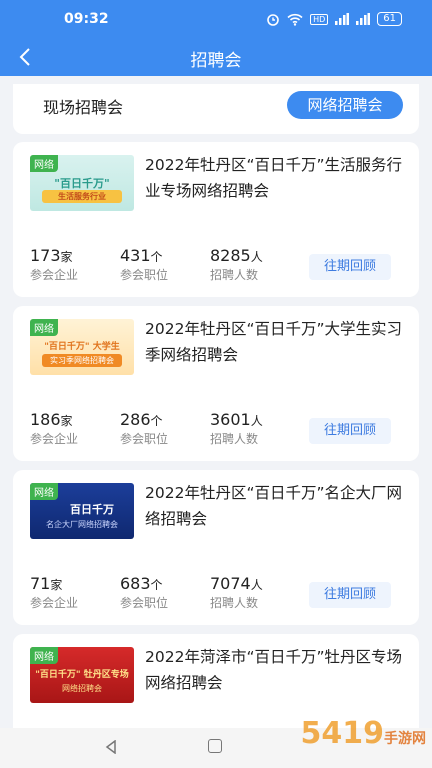 The image size is (432, 768). What do you see at coordinates (319, 19) in the screenshot?
I see `hd-icon: HD` at bounding box center [319, 19].